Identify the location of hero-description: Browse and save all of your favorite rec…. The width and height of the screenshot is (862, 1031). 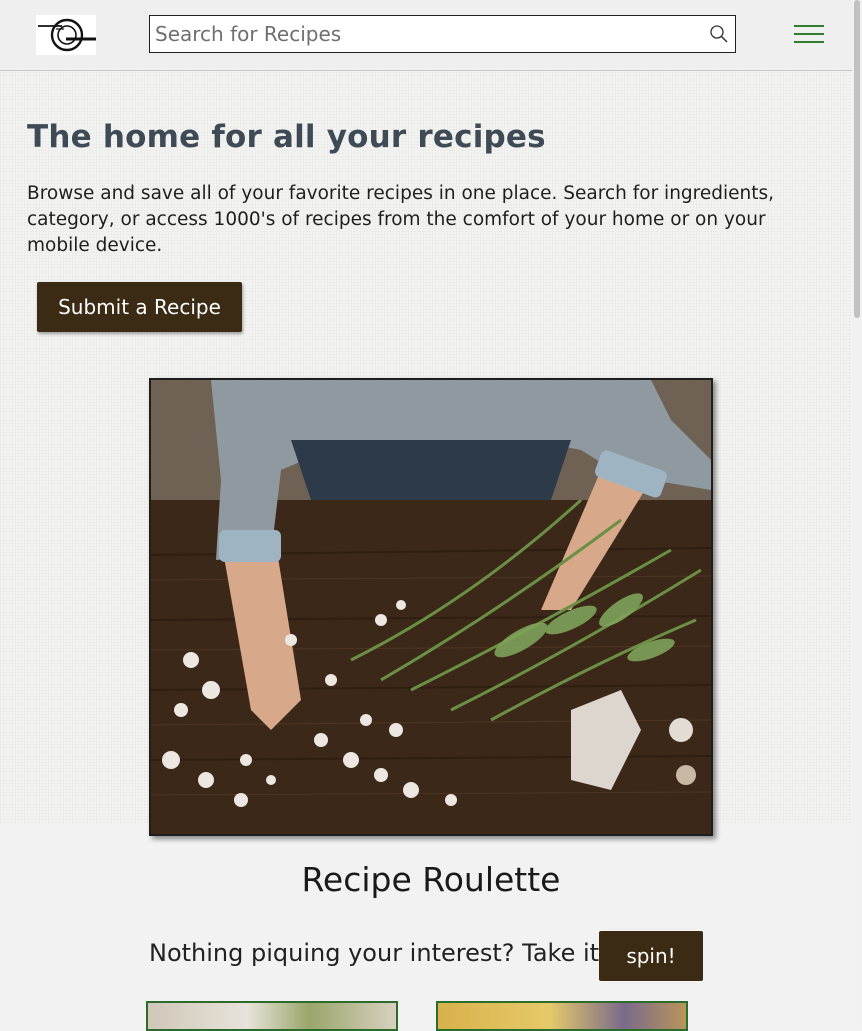
(401, 219).